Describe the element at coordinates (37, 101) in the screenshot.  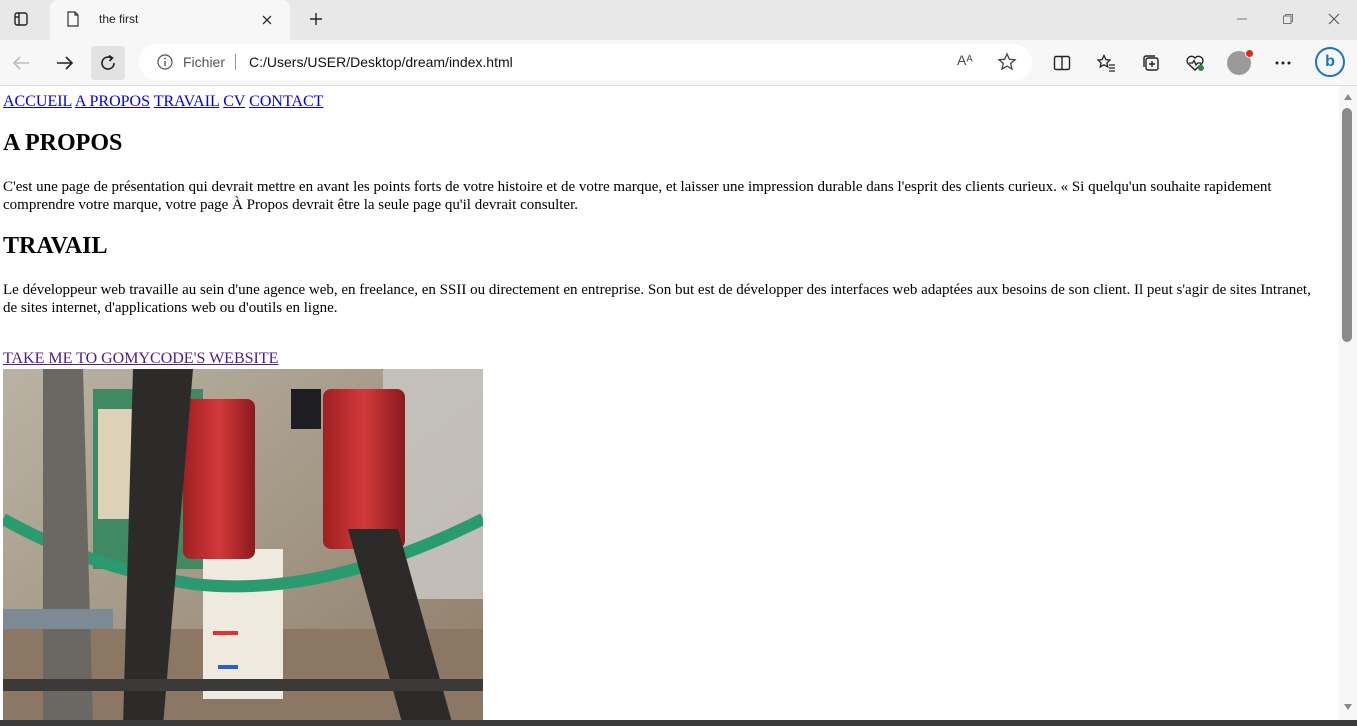
I see `nav-link-accueil: ACCUEIL` at that location.